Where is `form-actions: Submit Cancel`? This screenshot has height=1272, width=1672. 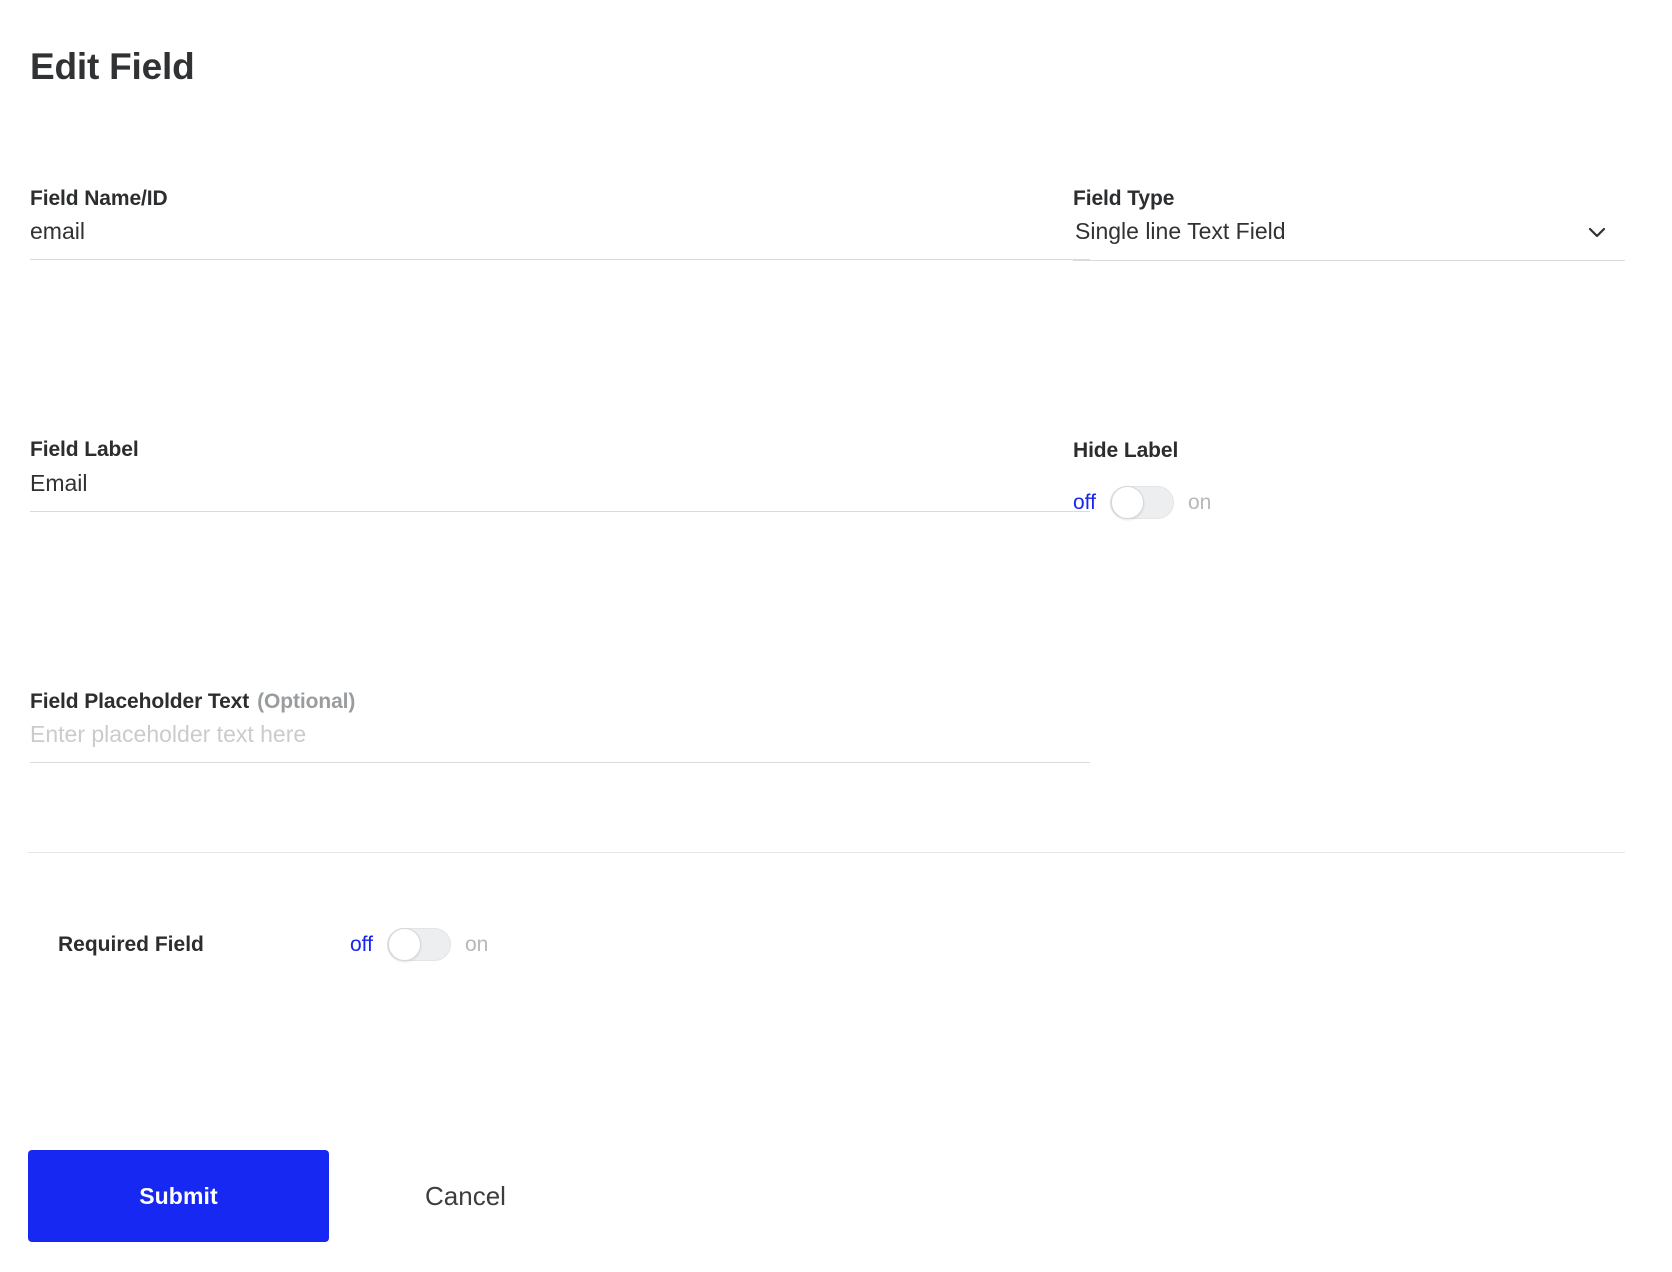 form-actions: Submit Cancel is located at coordinates (267, 1196).